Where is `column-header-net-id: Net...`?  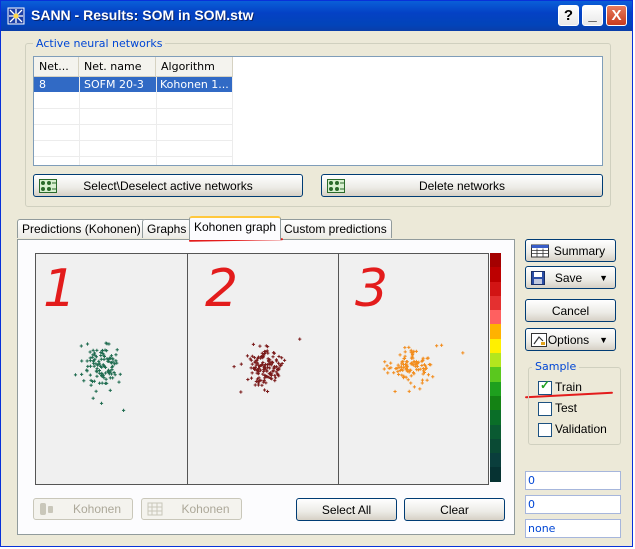
column-header-net-id: Net... is located at coordinates (56, 67).